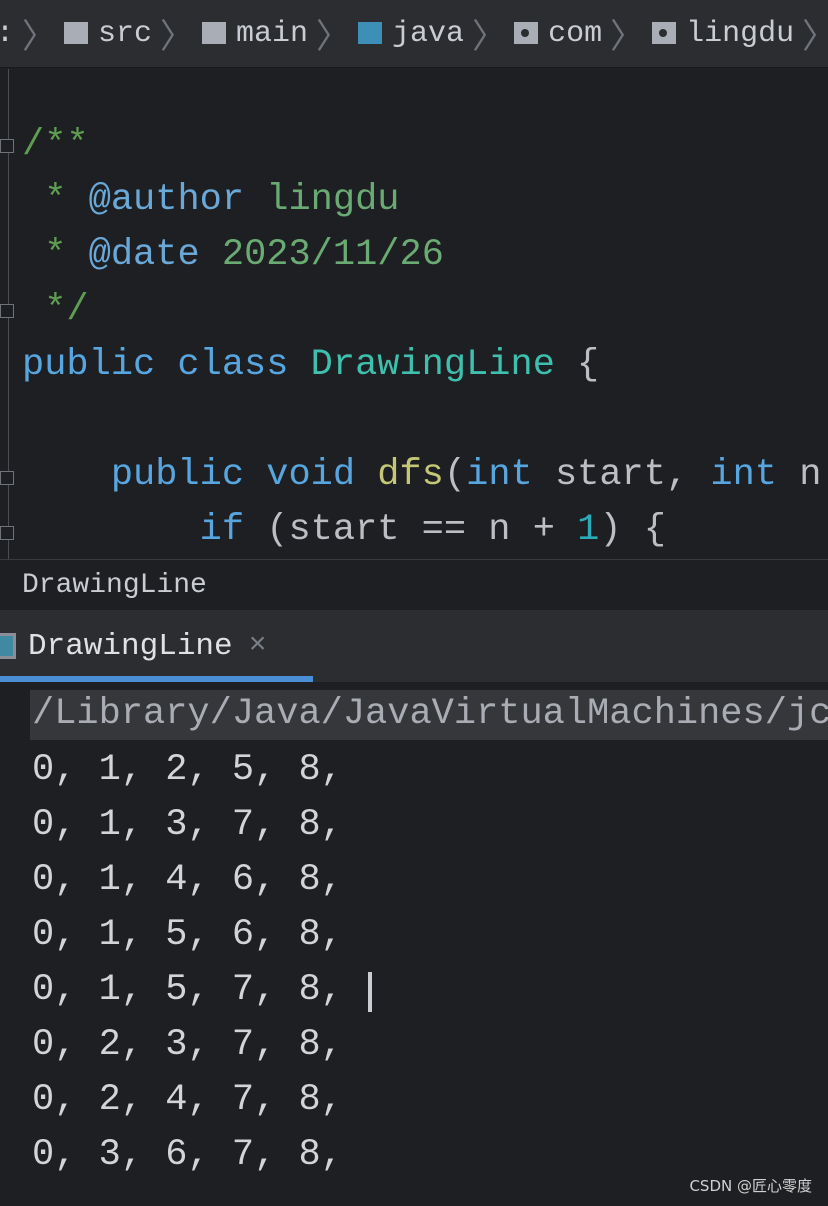 The width and height of the screenshot is (828, 1206). What do you see at coordinates (430, 714) in the screenshot?
I see `command-line: /Library/Java/JavaVirtualMachines/jc` at bounding box center [430, 714].